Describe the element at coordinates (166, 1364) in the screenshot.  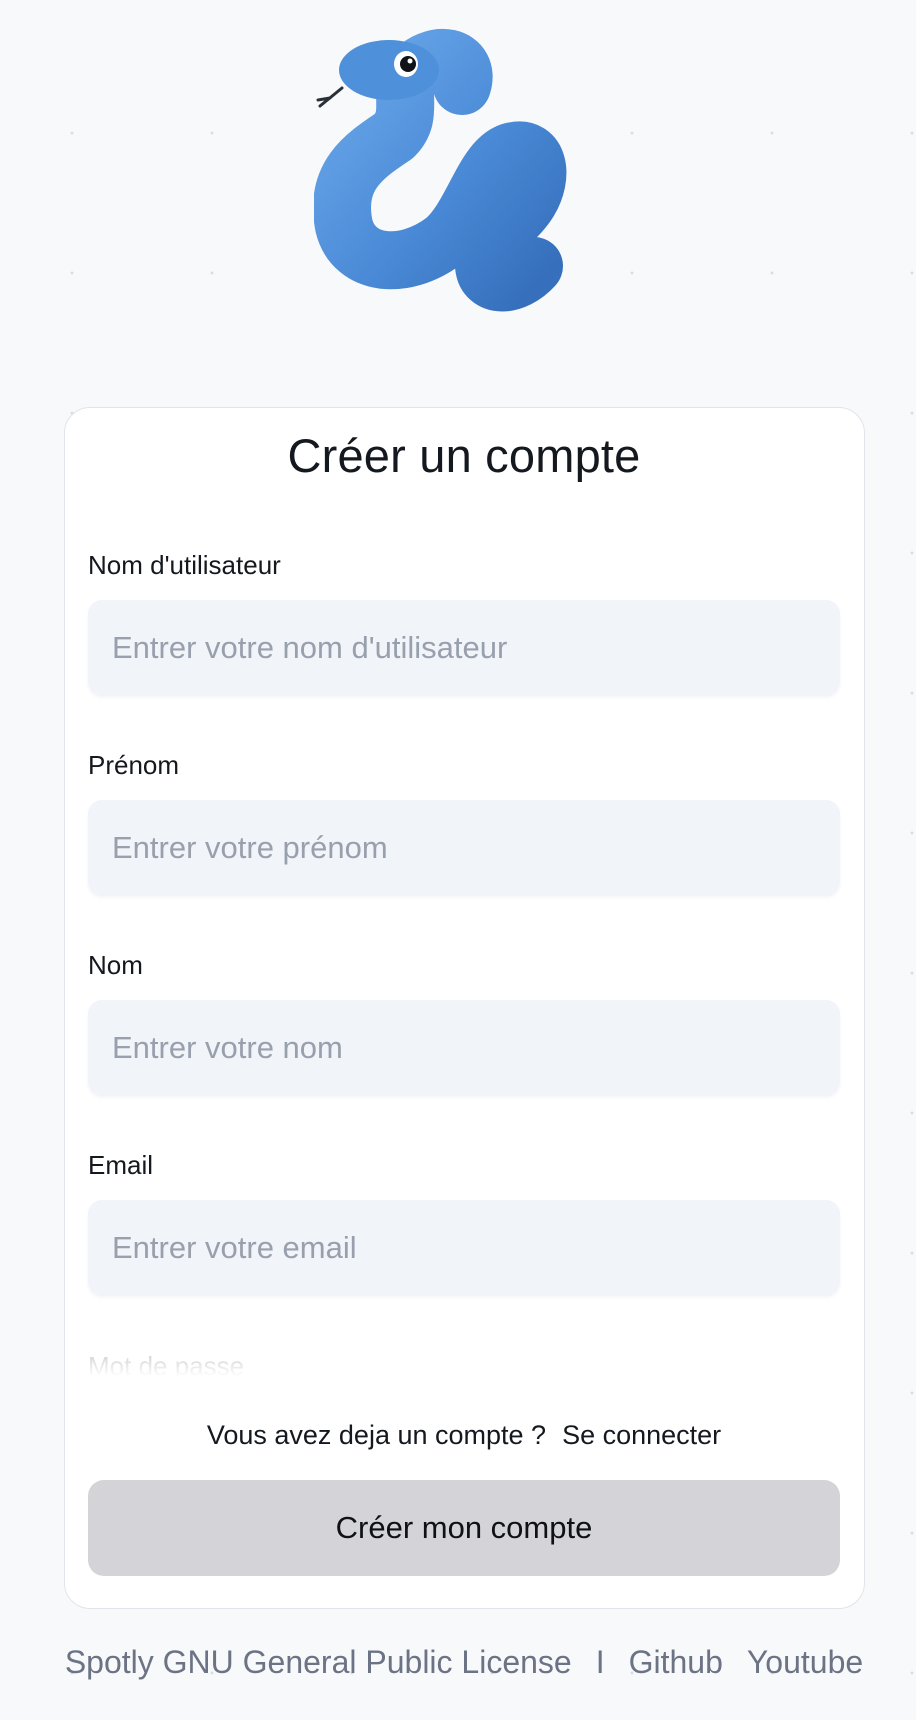
I see `password-label: Mot de passe` at that location.